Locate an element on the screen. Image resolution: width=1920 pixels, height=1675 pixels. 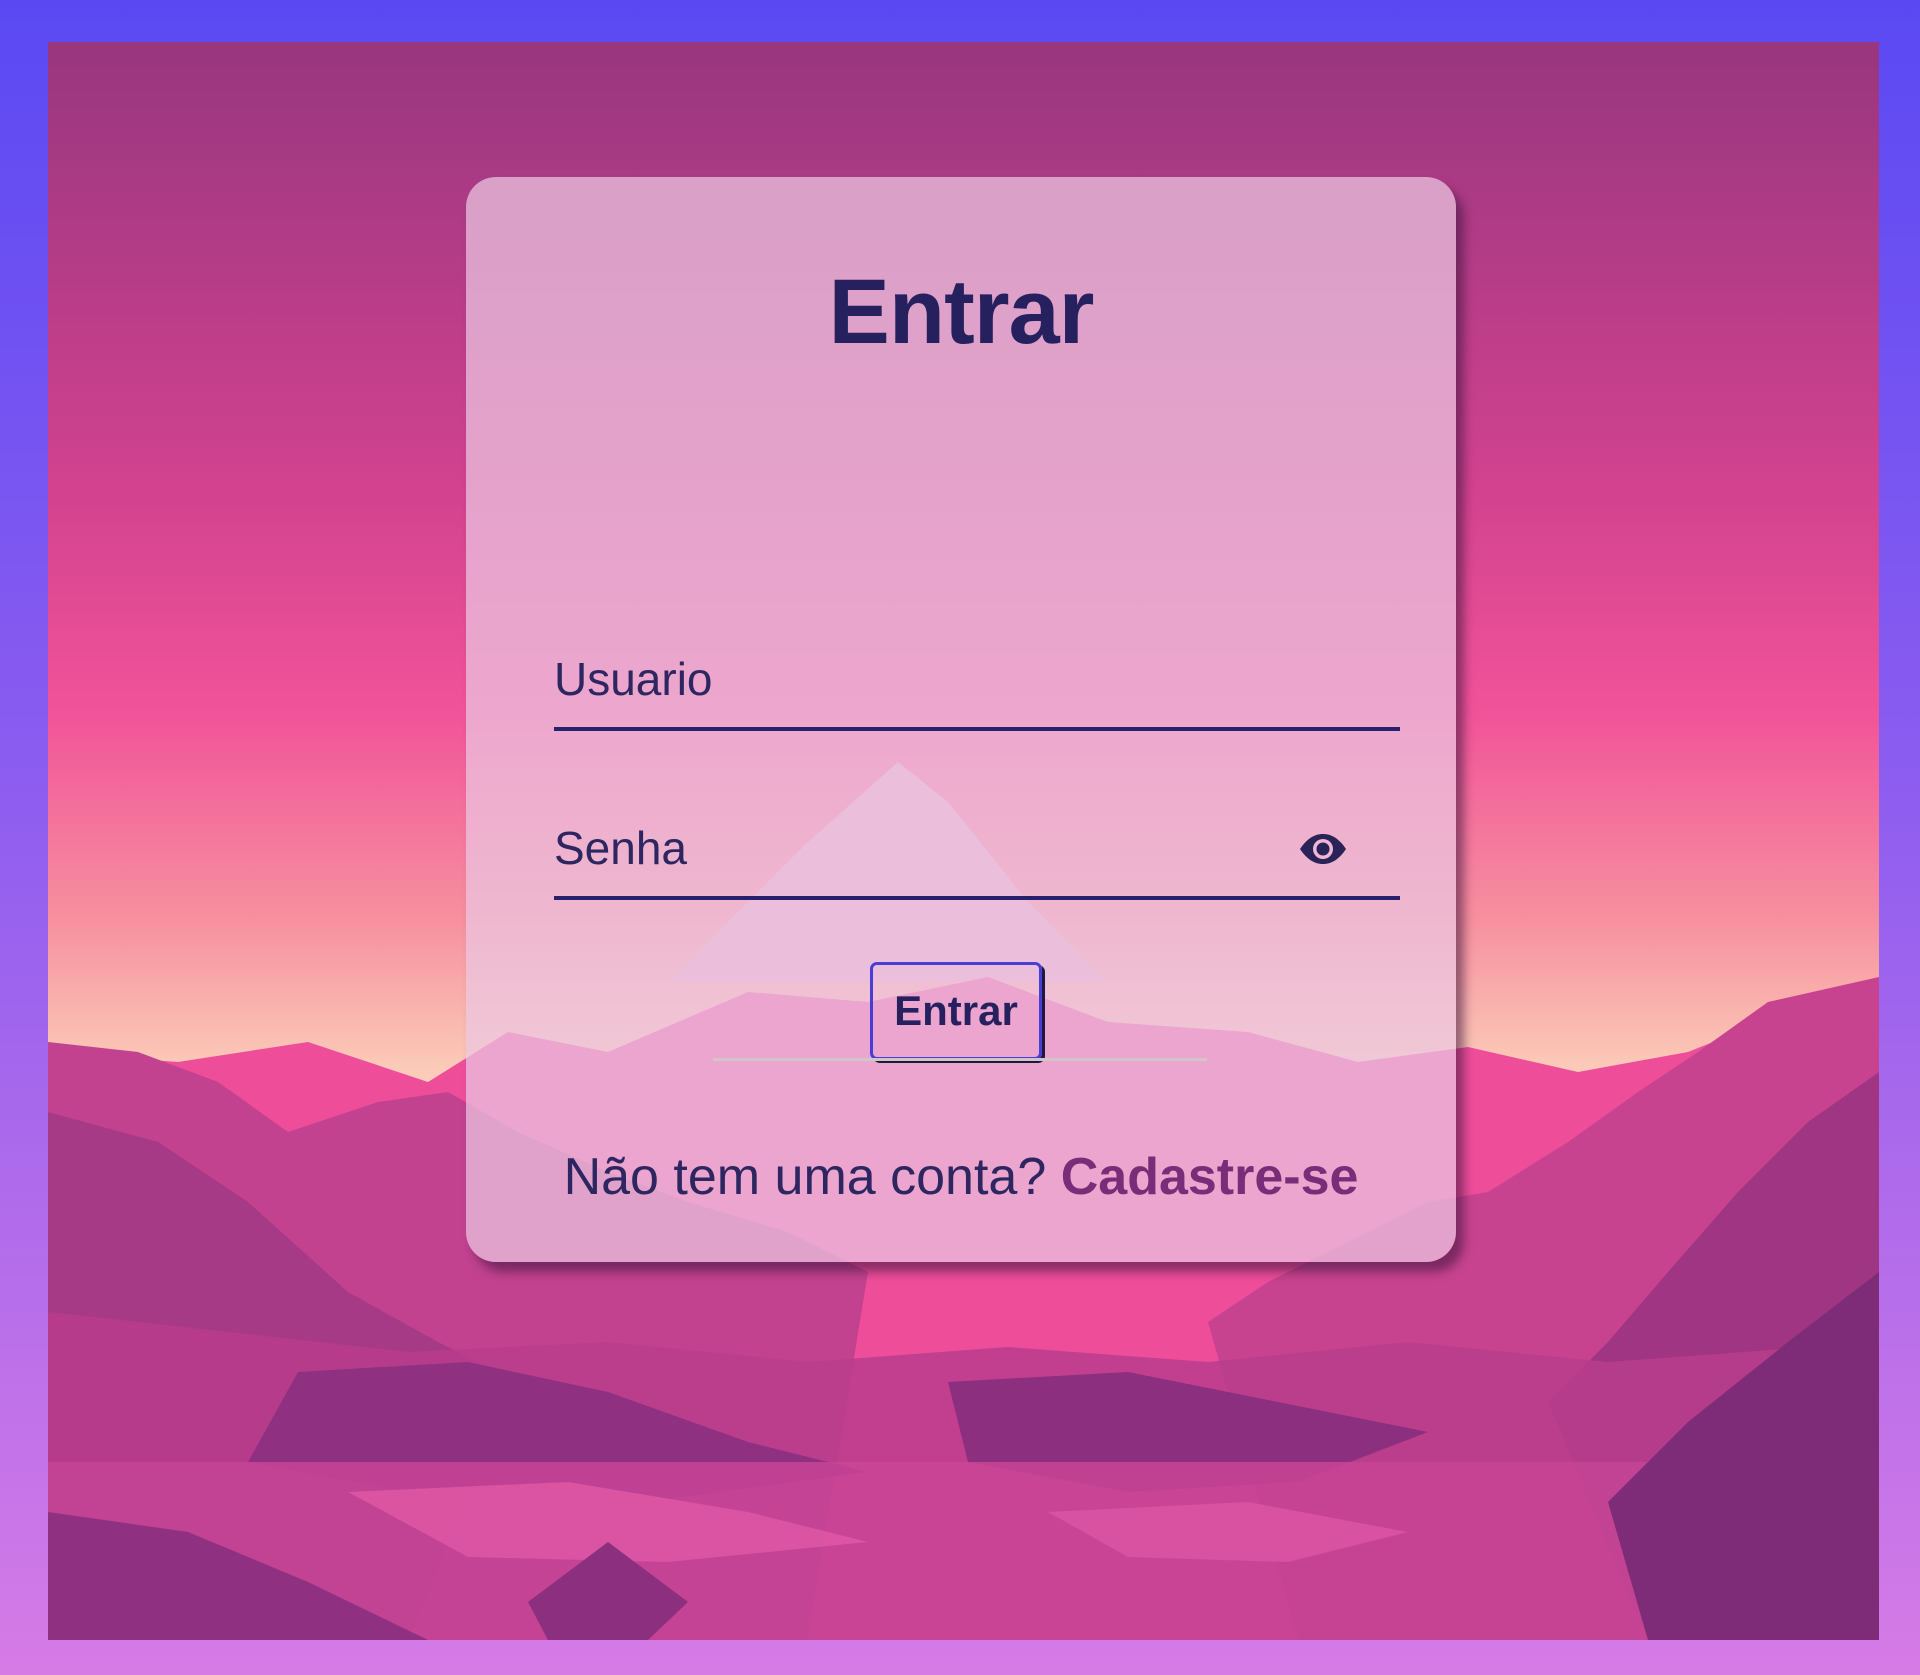
username-field is located at coordinates (977, 681).